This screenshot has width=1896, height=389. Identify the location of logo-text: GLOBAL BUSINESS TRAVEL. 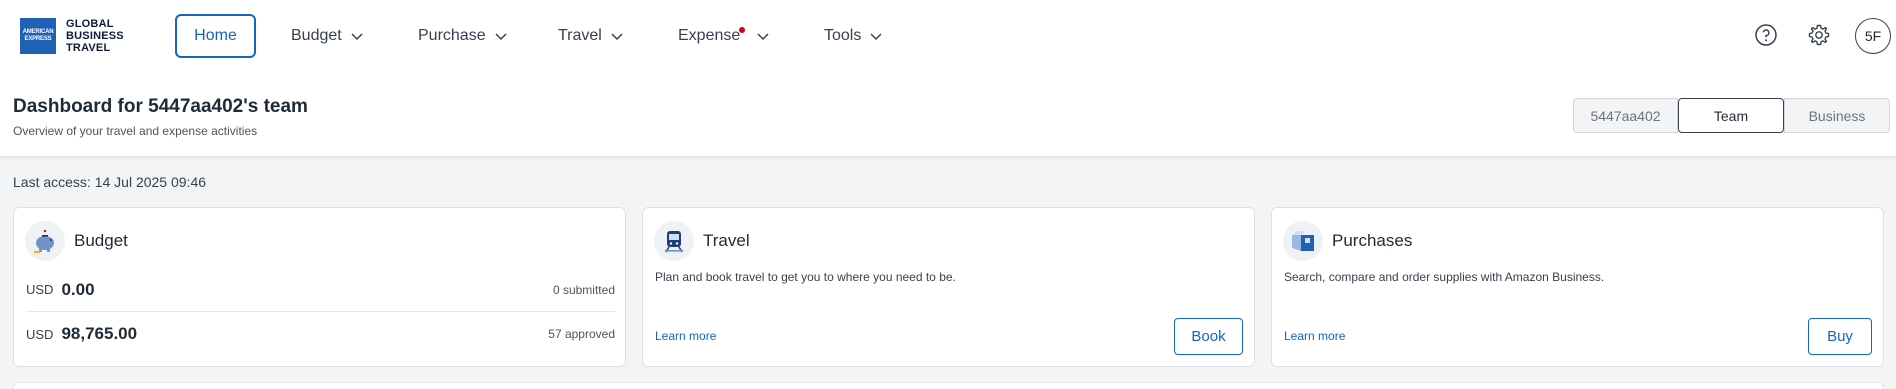
(95, 36).